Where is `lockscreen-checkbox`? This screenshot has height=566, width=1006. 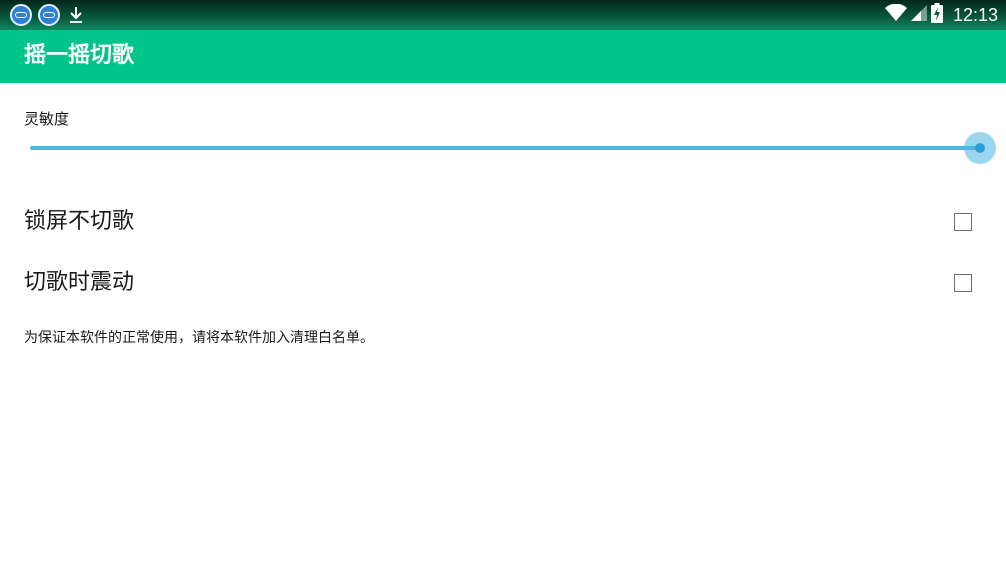 lockscreen-checkbox is located at coordinates (963, 222).